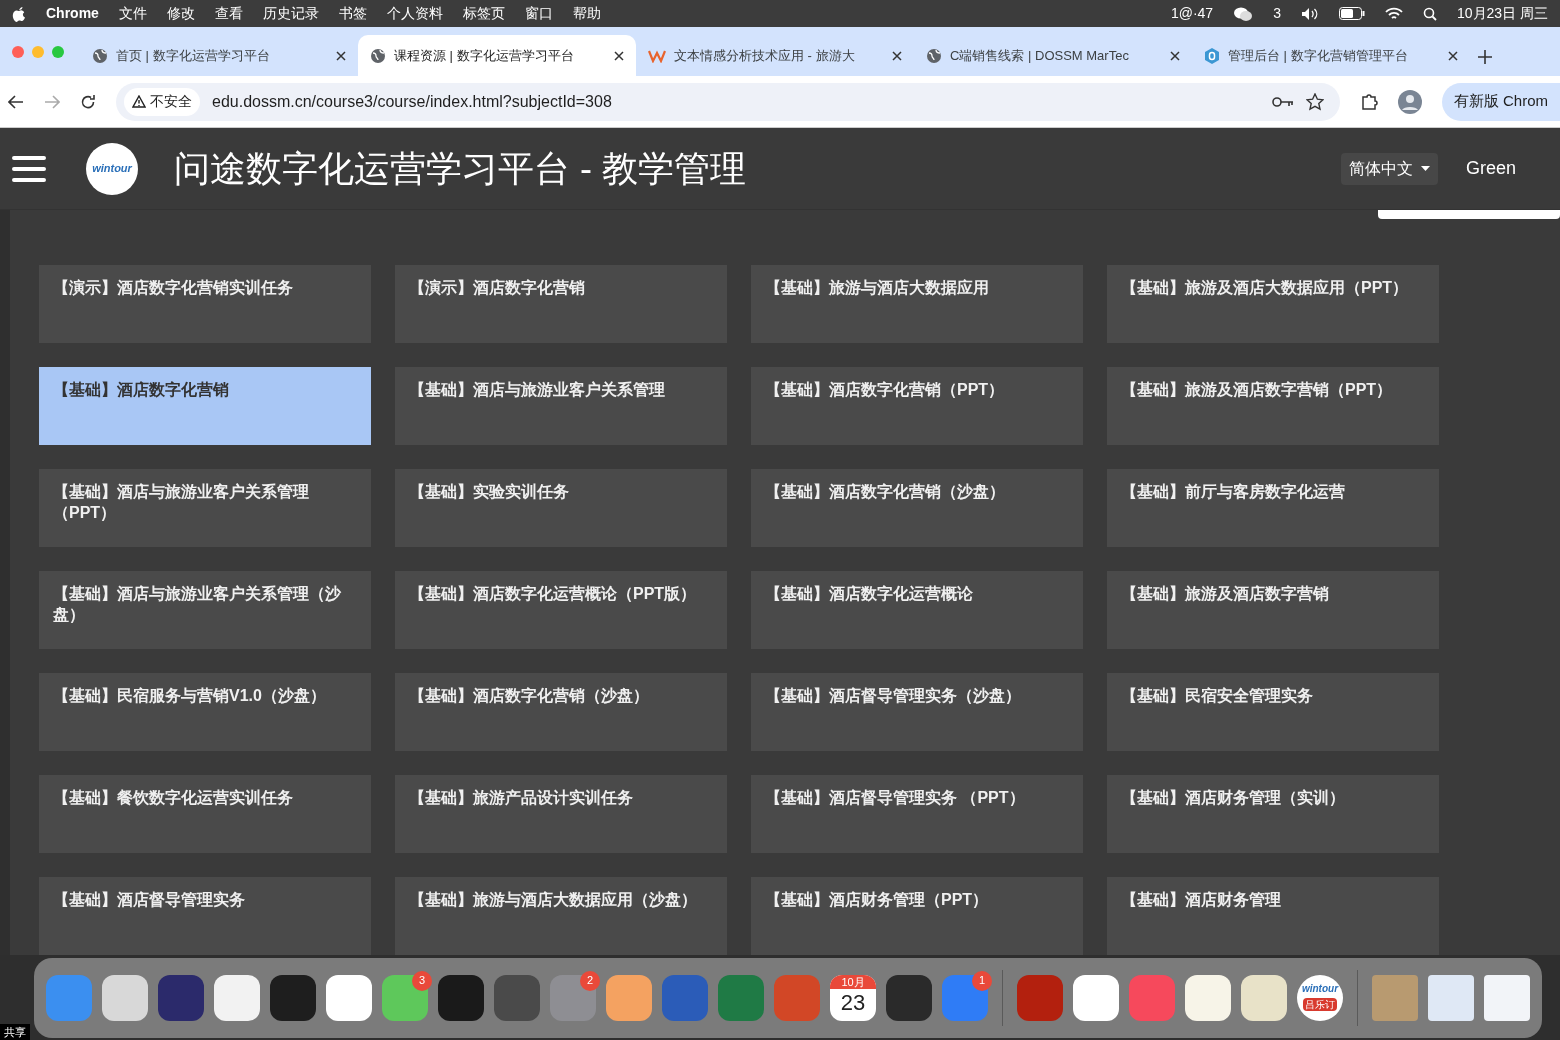 The height and width of the screenshot is (1040, 1560). I want to click on course-card: 【基础】酒店数字化营销（PPT）, so click(917, 406).